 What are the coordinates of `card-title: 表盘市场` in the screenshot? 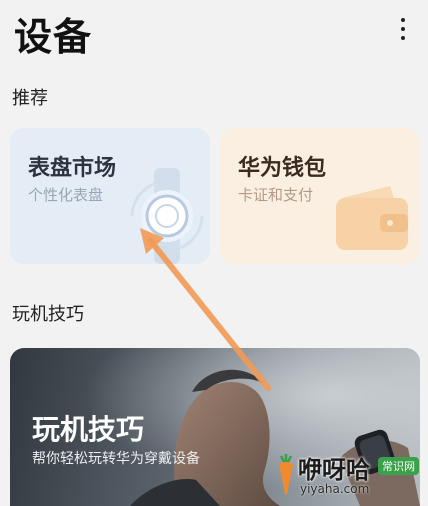 It's located at (72, 168).